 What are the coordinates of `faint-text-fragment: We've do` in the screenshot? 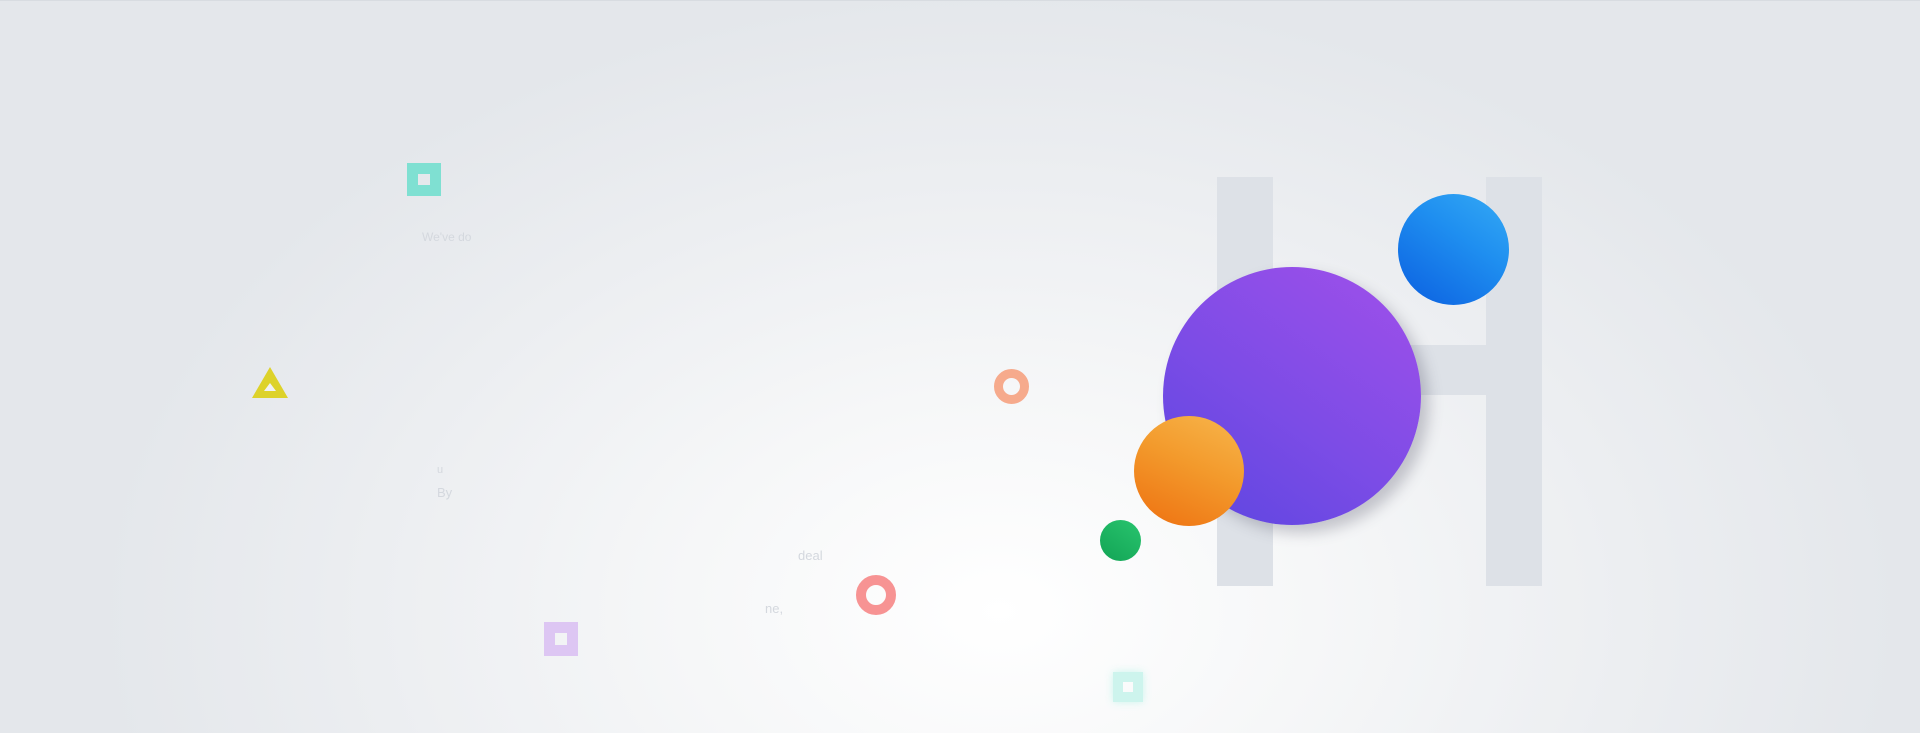 It's located at (447, 237).